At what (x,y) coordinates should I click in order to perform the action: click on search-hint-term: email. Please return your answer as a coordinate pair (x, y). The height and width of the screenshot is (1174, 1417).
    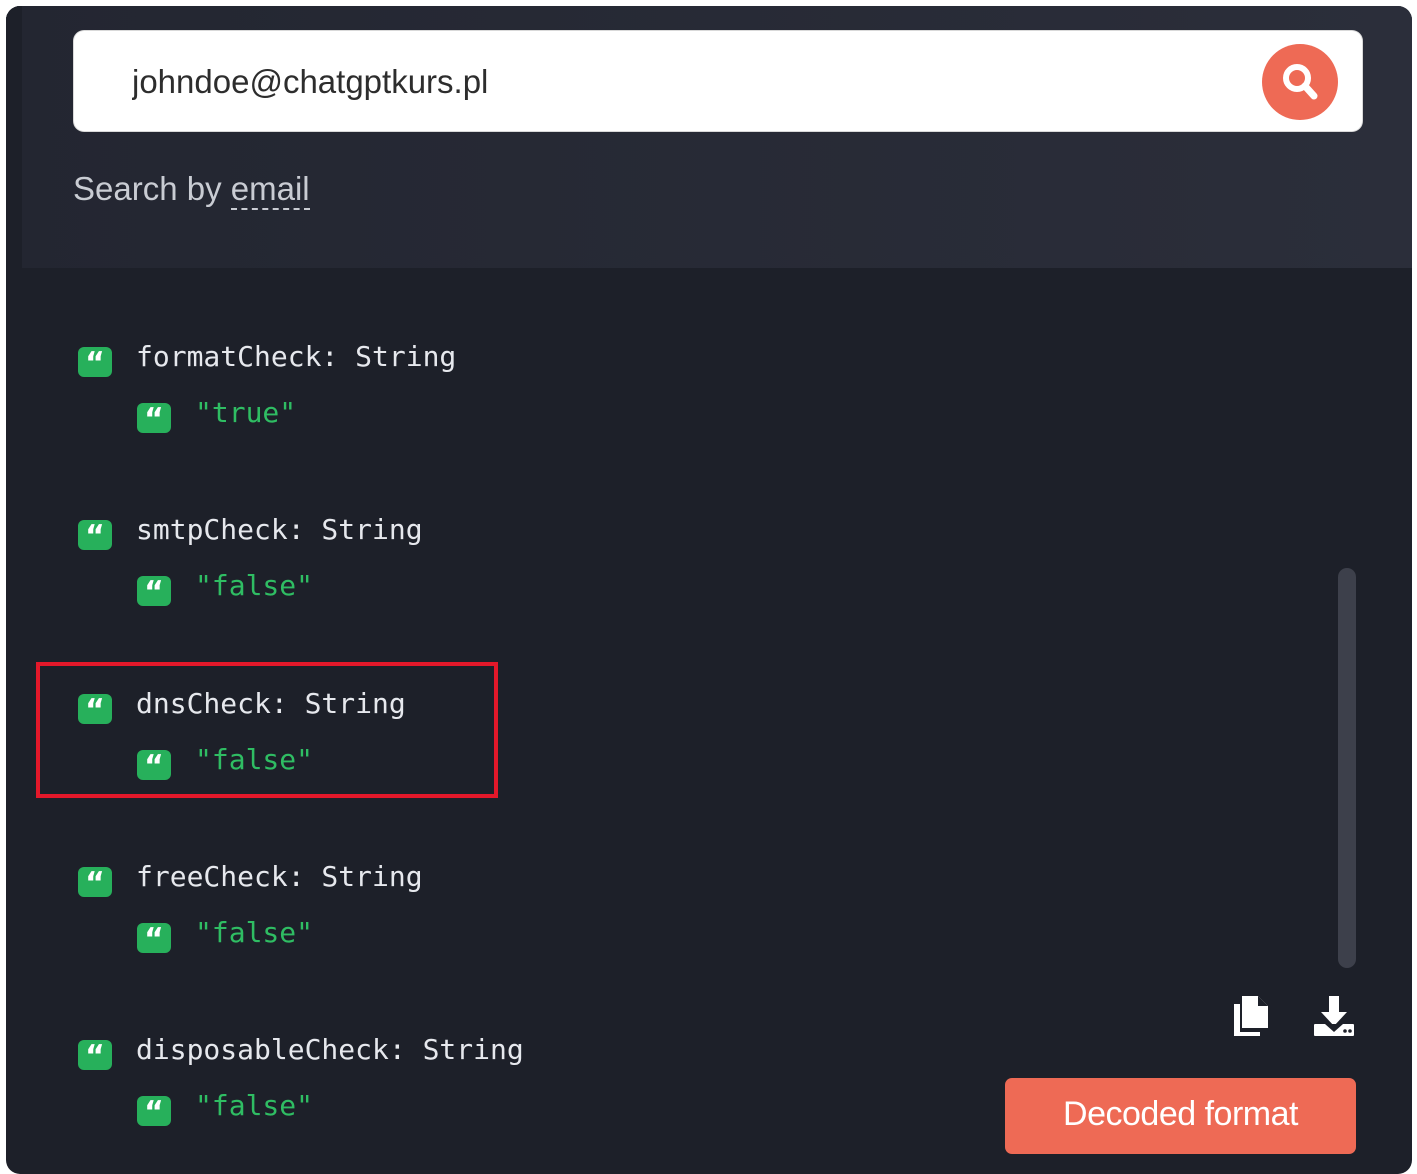
    Looking at the image, I should click on (270, 190).